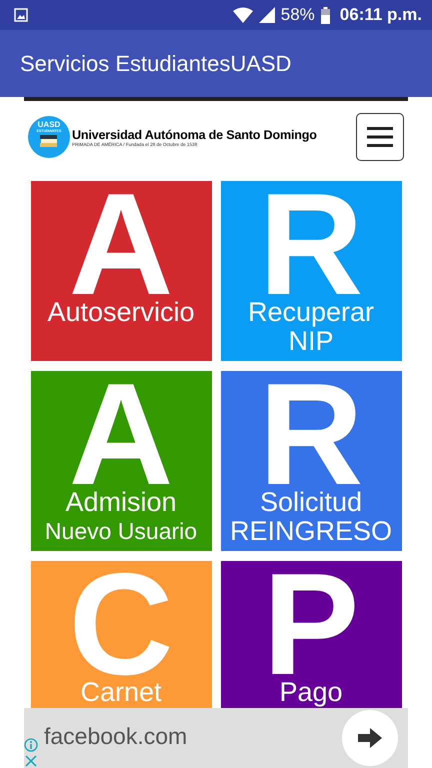  I want to click on tile-label: Admision, so click(121, 502).